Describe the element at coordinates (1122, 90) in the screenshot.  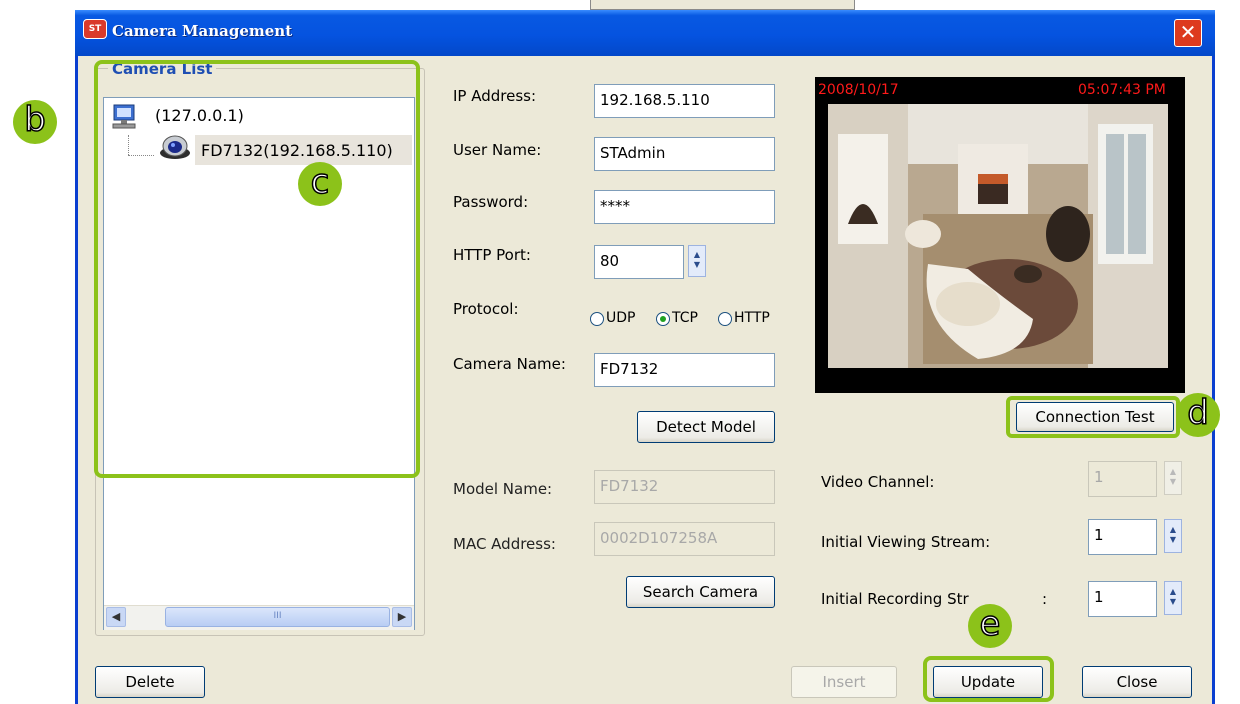
I see `preview-time: 05:07:43 PM` at that location.